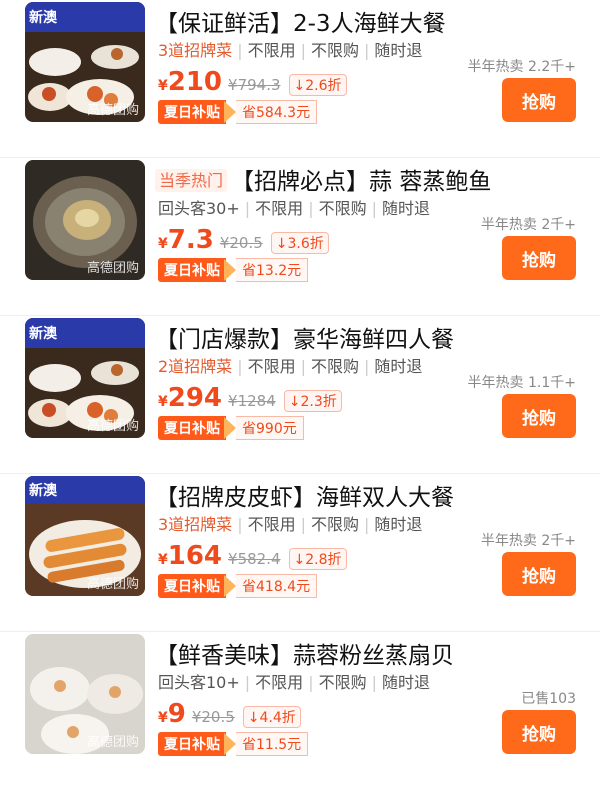 The height and width of the screenshot is (790, 600). What do you see at coordinates (304, 340) in the screenshot?
I see `deal-title: 【门店爆款】豪华海鲜四人餐` at bounding box center [304, 340].